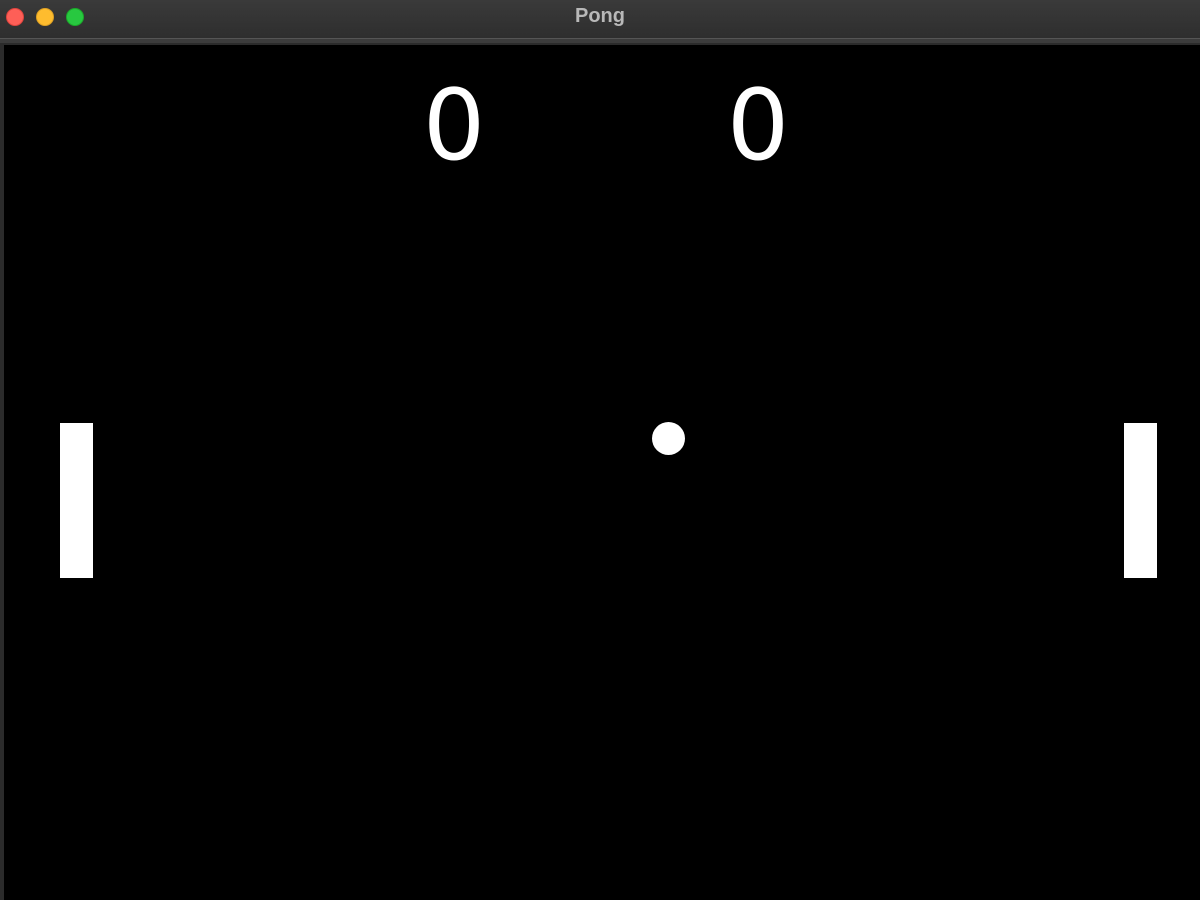  What do you see at coordinates (1140, 500) in the screenshot?
I see `right-paddle` at bounding box center [1140, 500].